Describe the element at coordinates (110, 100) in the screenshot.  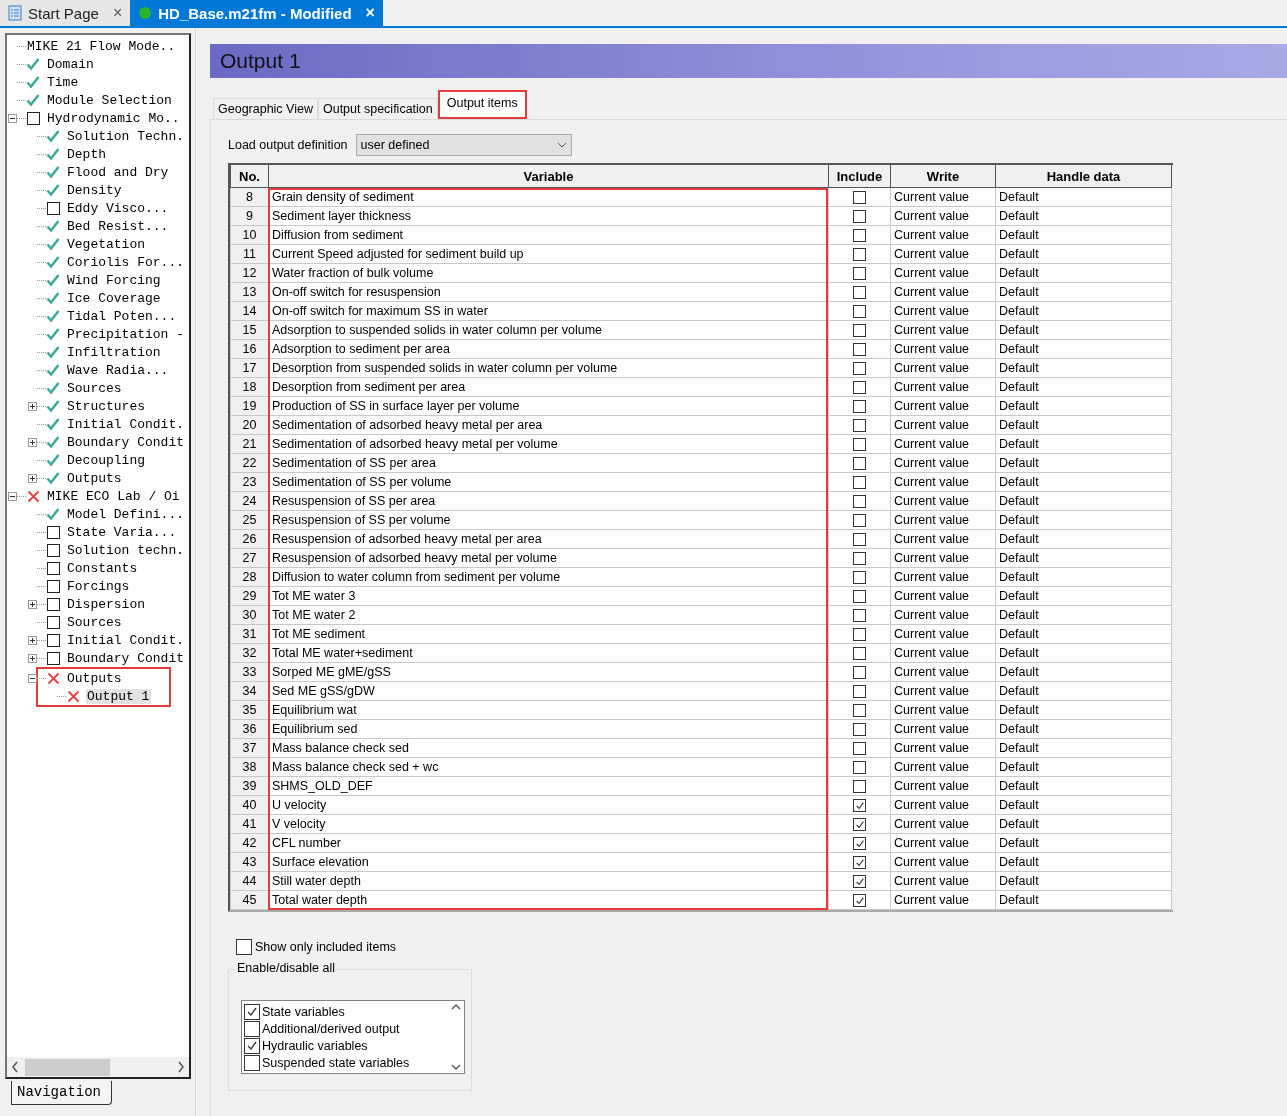
I see `tree-item: Module Selection` at that location.